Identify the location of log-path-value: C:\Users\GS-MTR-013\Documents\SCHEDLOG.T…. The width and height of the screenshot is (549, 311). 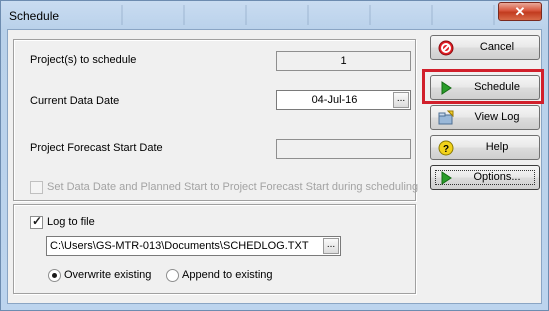
(179, 246).